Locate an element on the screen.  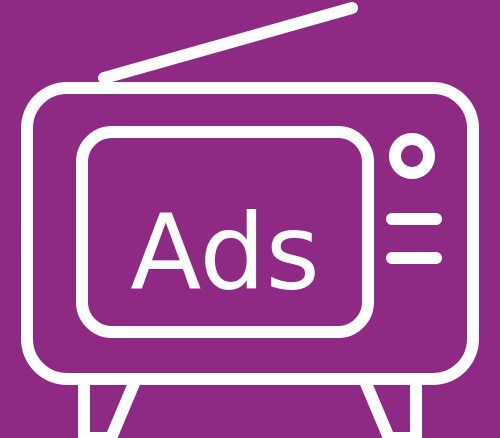
tv-leg-icon is located at coordinates (250, 406).